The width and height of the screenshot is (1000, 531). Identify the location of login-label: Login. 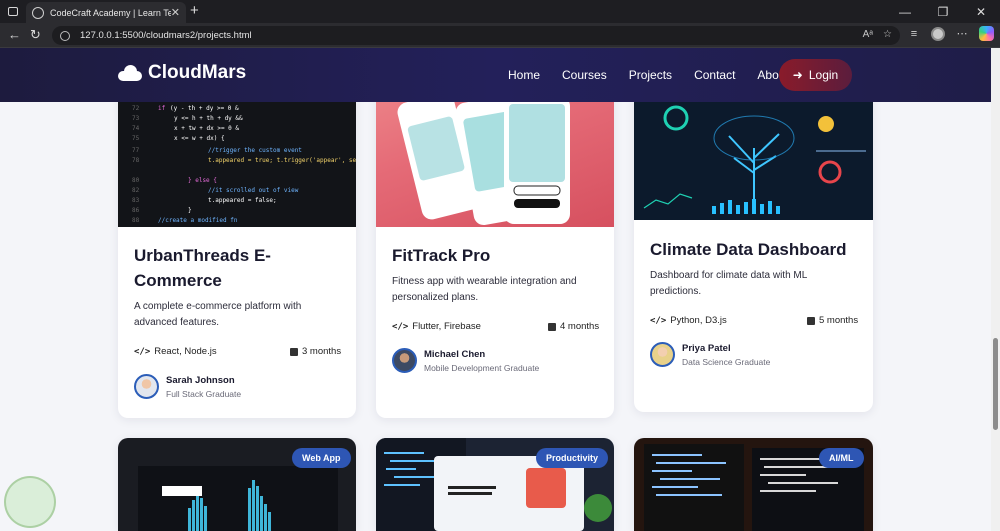
(823, 75).